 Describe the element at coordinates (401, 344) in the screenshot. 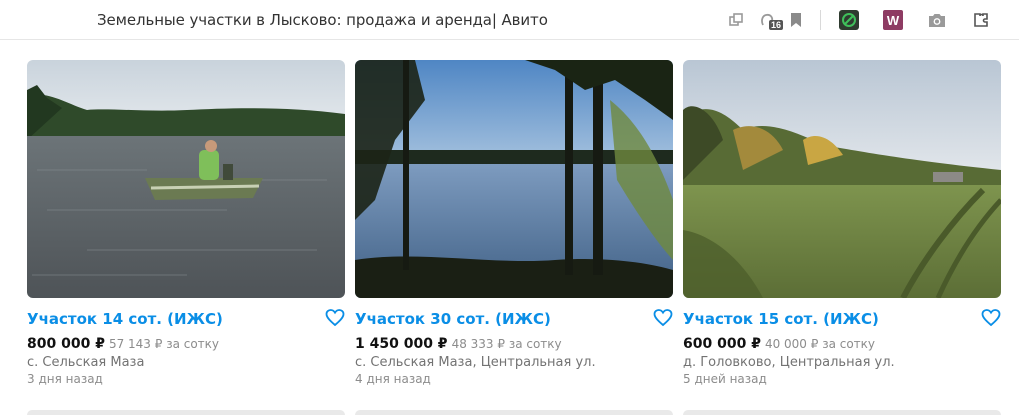

I see `listing-price: 1 450 000 ₽` at that location.